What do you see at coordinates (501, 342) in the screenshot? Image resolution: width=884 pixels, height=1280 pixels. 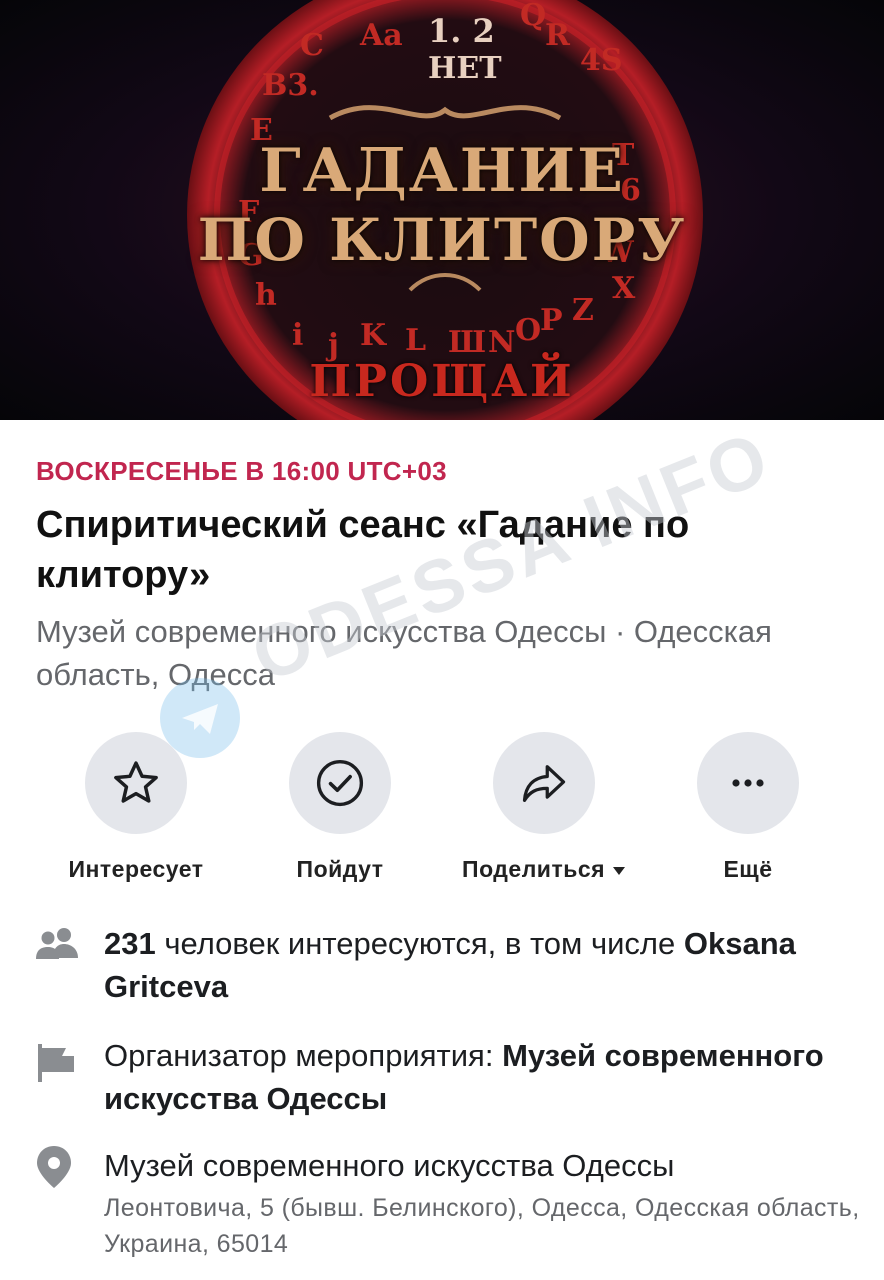 I see `svg-text: N` at bounding box center [501, 342].